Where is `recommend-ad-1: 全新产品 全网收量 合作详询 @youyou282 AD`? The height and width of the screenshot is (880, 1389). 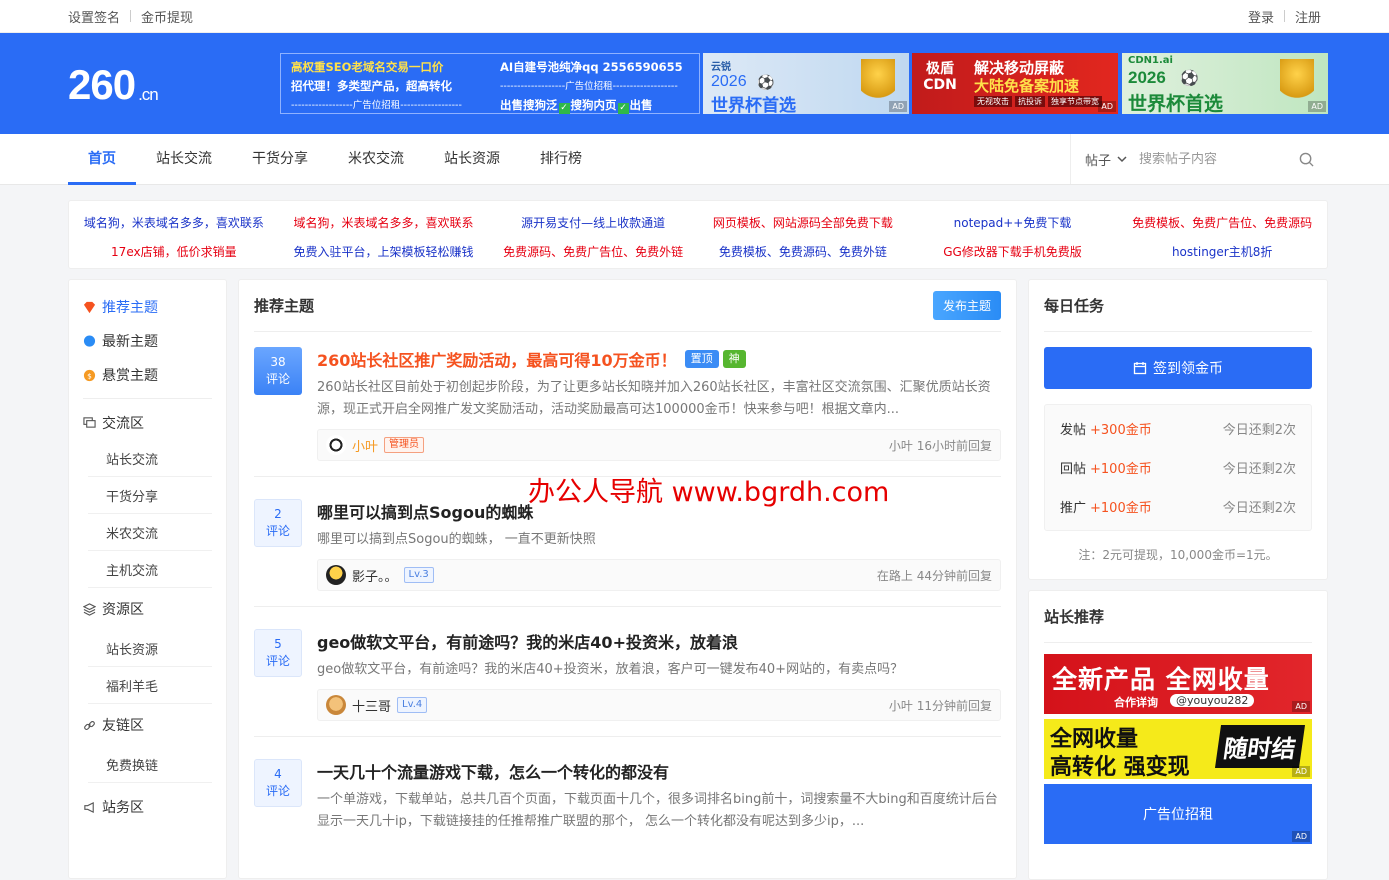 recommend-ad-1: 全新产品 全网收量 合作详询 @youyou282 AD is located at coordinates (1178, 684).